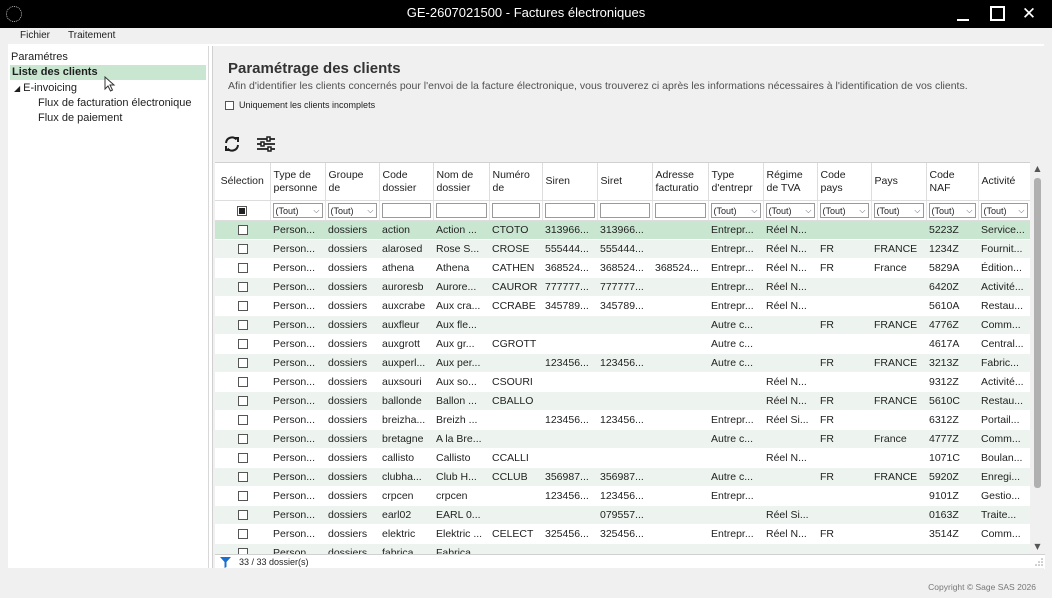  What do you see at coordinates (1037, 169) in the screenshot?
I see `scroll-up-icon: ▲` at bounding box center [1037, 169].